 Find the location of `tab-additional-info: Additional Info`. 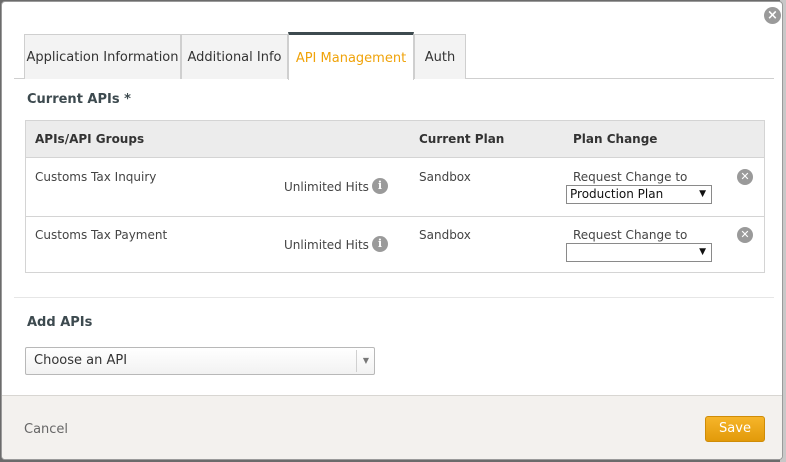

tab-additional-info: Additional Info is located at coordinates (234, 56).